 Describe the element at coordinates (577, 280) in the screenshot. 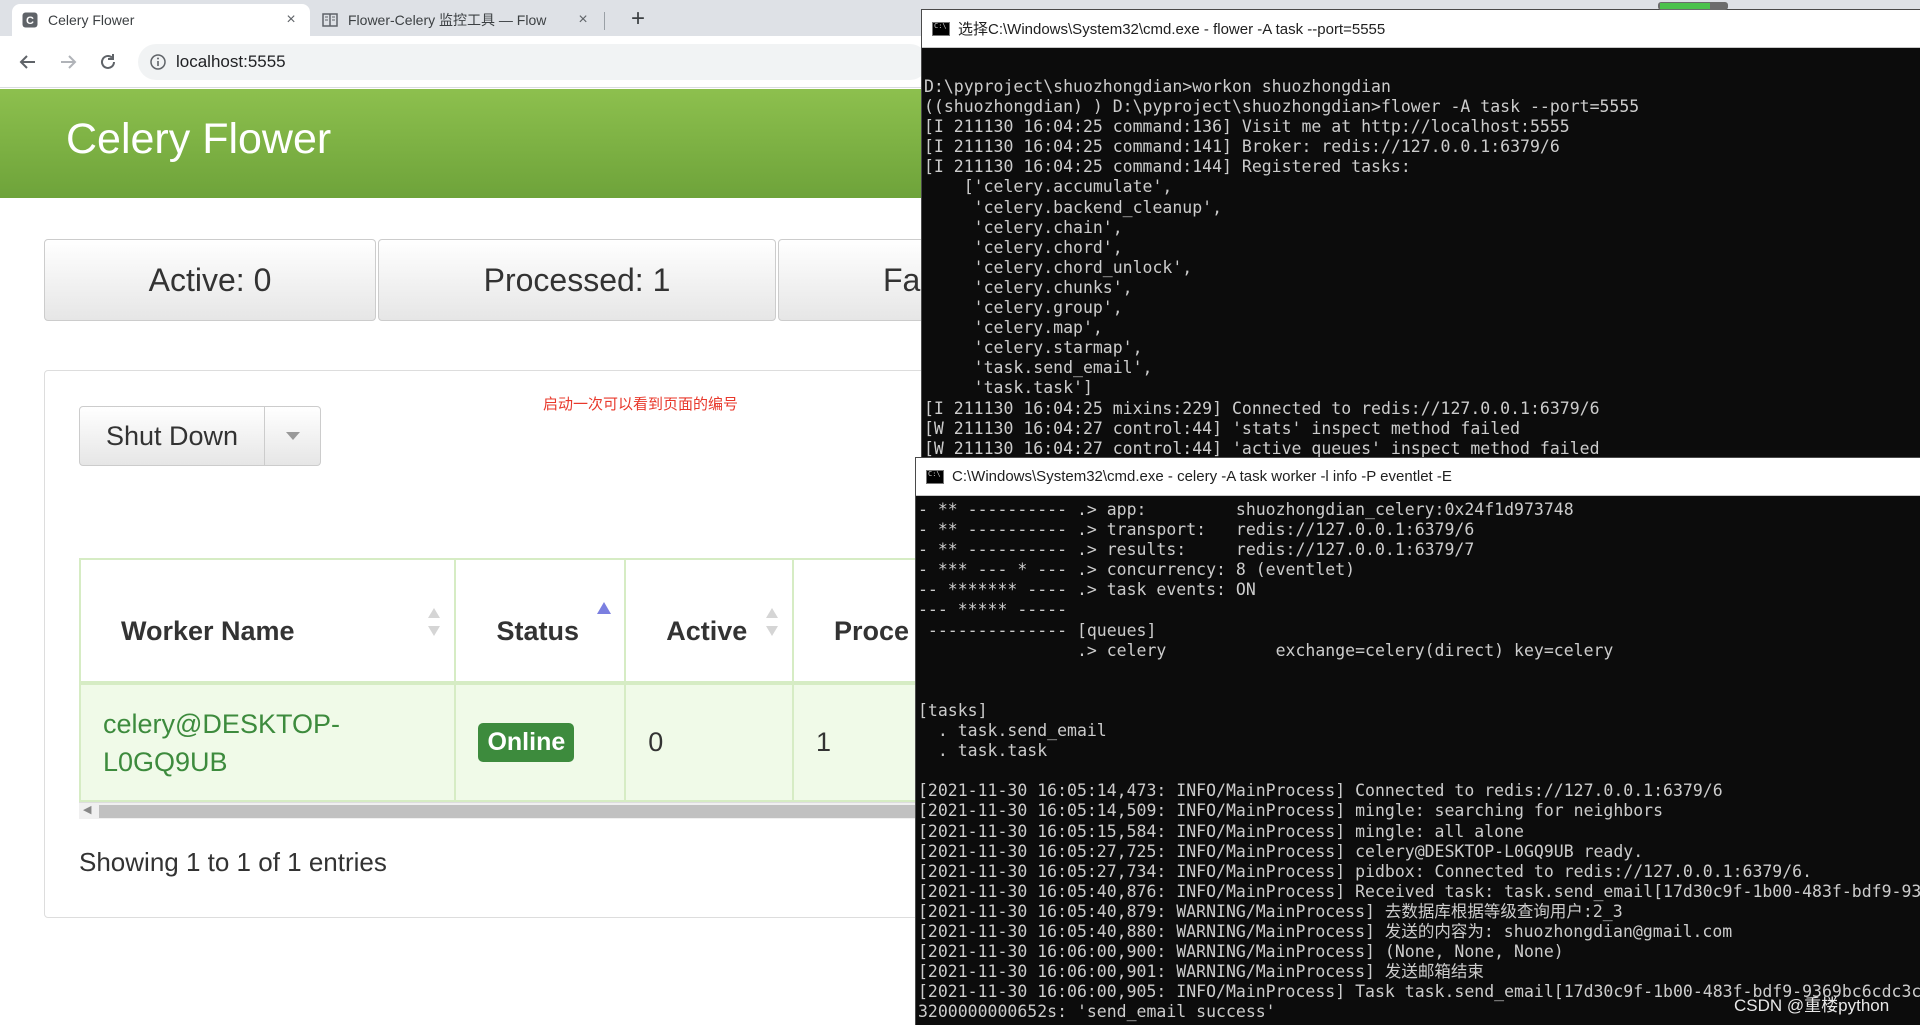

I see `stat-processed: Processed: 1` at that location.